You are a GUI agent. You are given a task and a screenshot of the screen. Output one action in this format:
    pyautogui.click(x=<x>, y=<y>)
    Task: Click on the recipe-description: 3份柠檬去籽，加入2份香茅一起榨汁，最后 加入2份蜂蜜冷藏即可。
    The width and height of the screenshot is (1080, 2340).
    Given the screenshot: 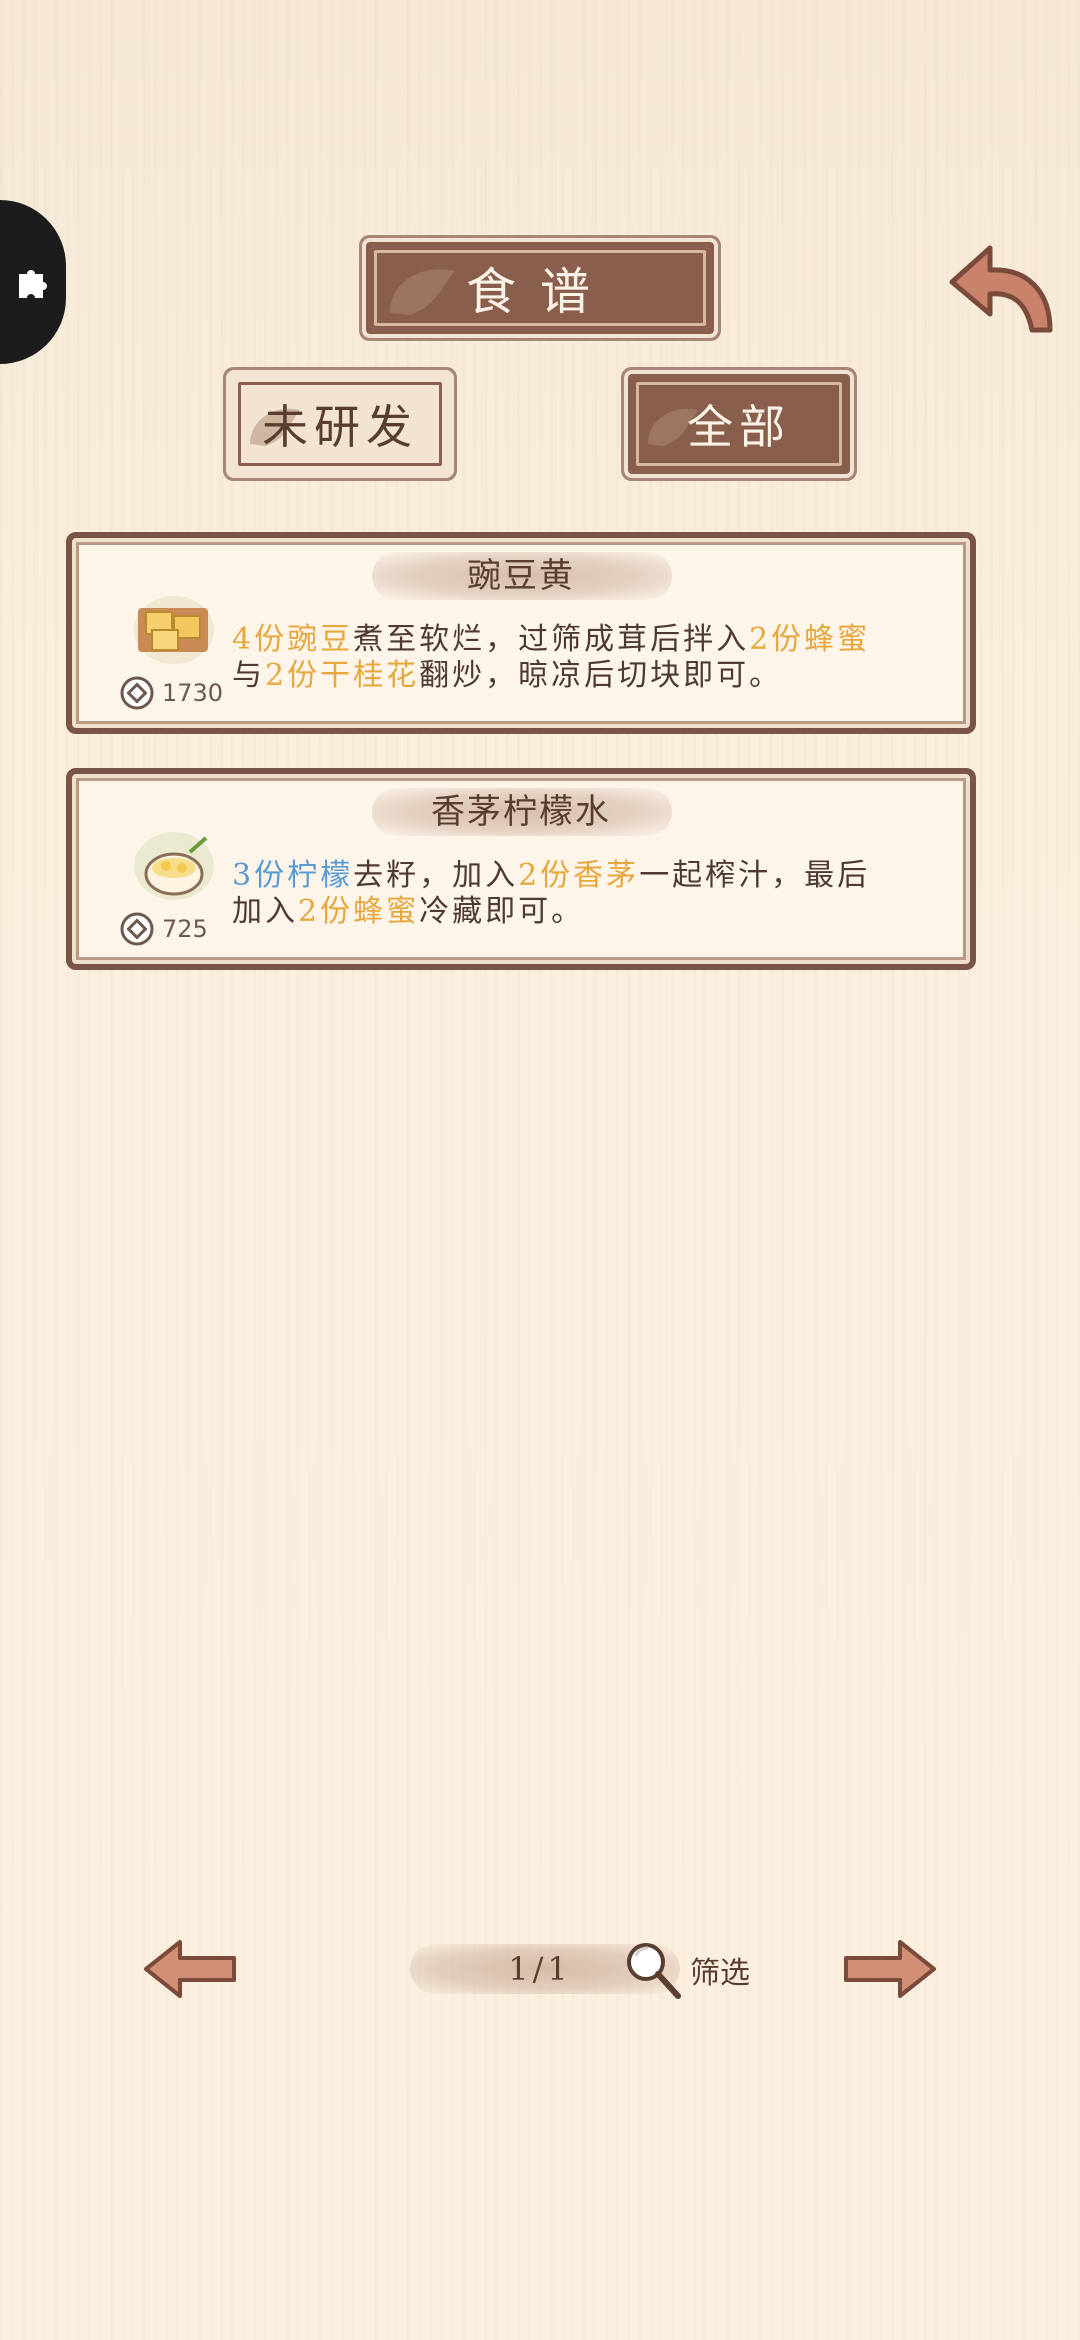 What is the action you would take?
    pyautogui.click(x=586, y=894)
    